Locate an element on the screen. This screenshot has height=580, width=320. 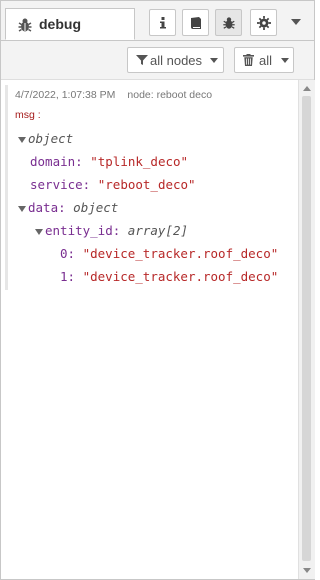
tree-row-item-1: 1: "device_tracker.roof_deco" is located at coordinates (169, 277).